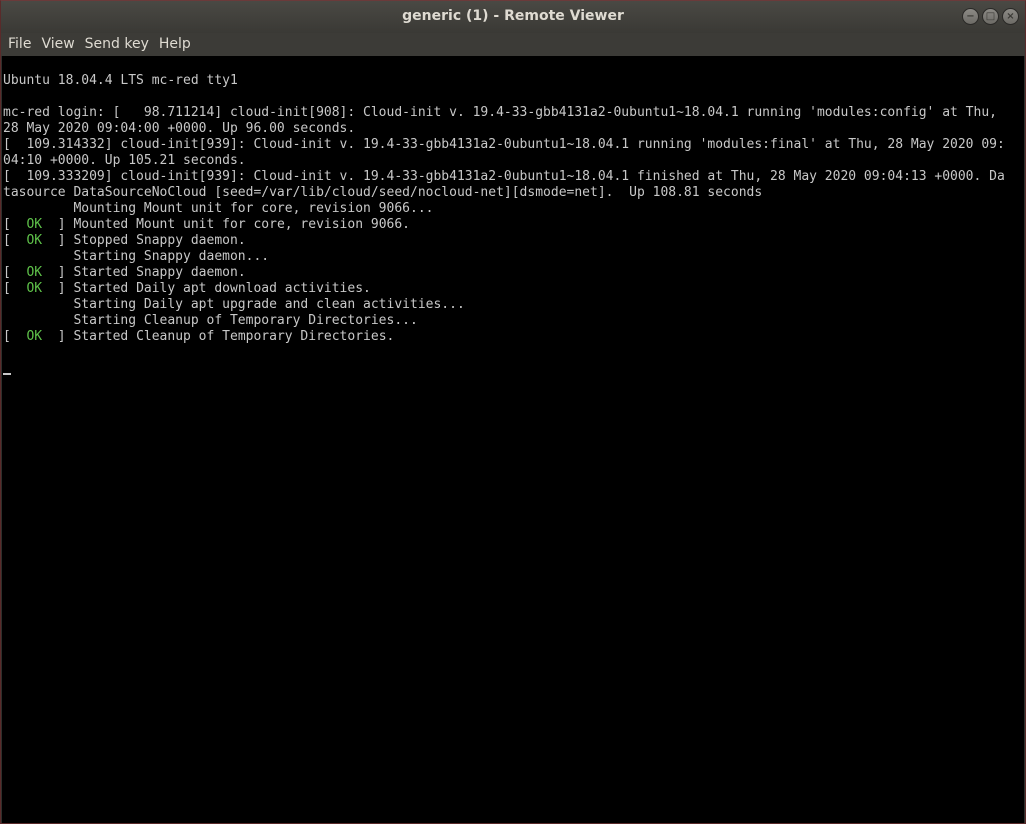 The height and width of the screenshot is (824, 1026). What do you see at coordinates (504, 161) in the screenshot?
I see `console-line: 04:10 +0000. Up 105.21 seconds.` at bounding box center [504, 161].